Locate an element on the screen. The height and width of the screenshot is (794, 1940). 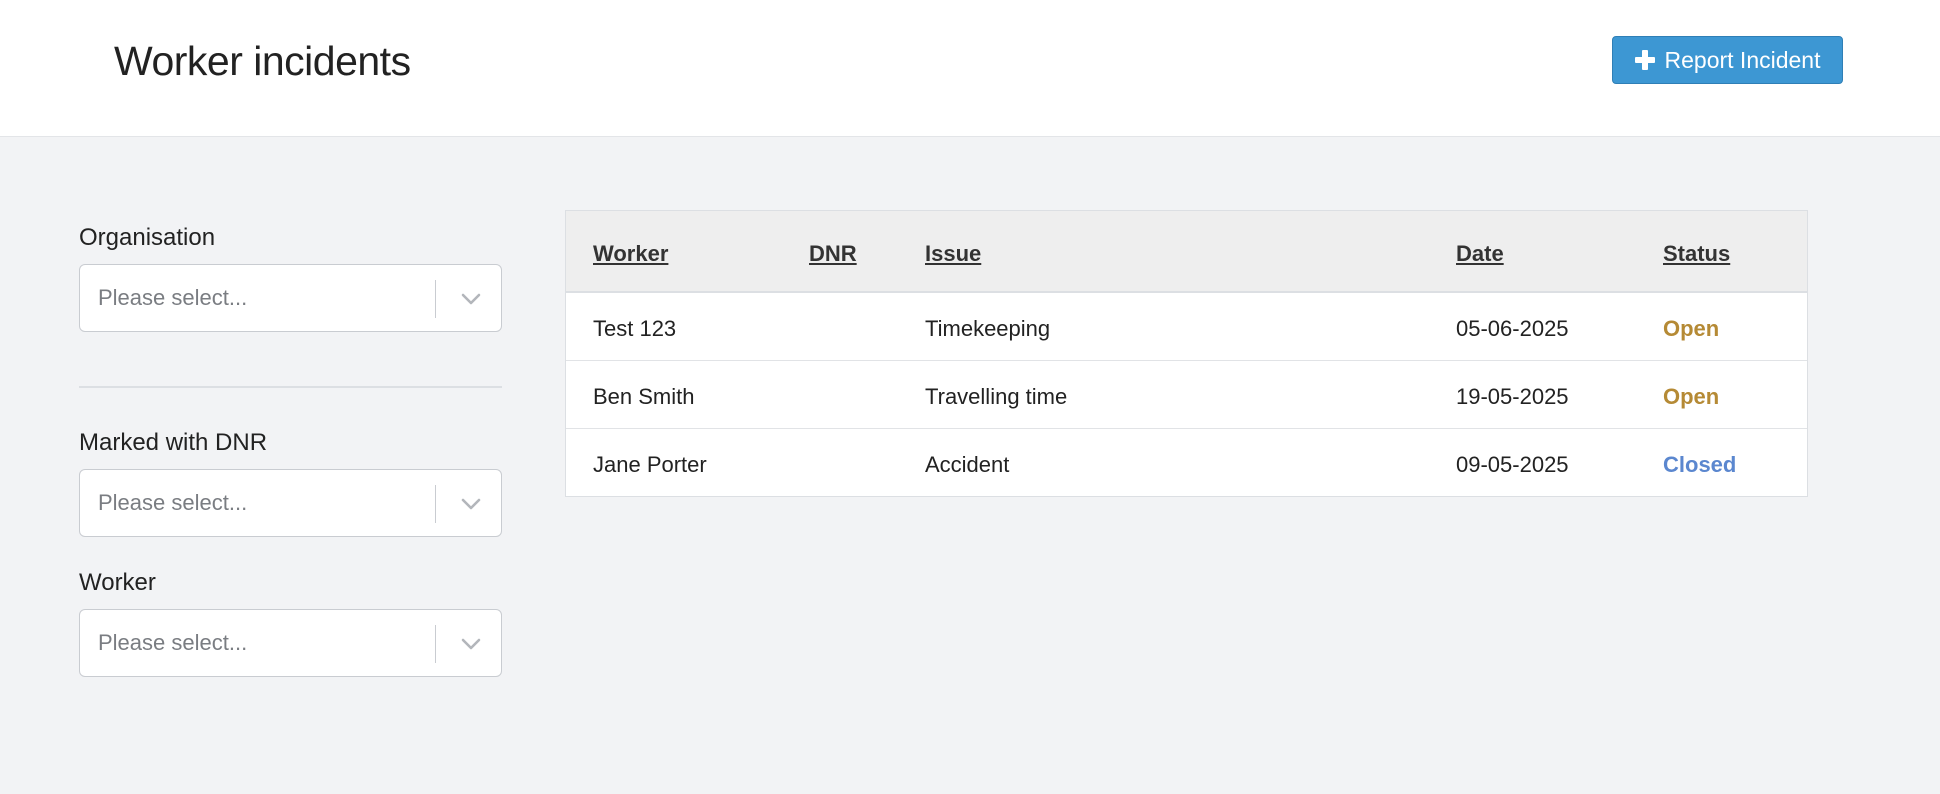
column-header-issue: Issue is located at coordinates (953, 254).